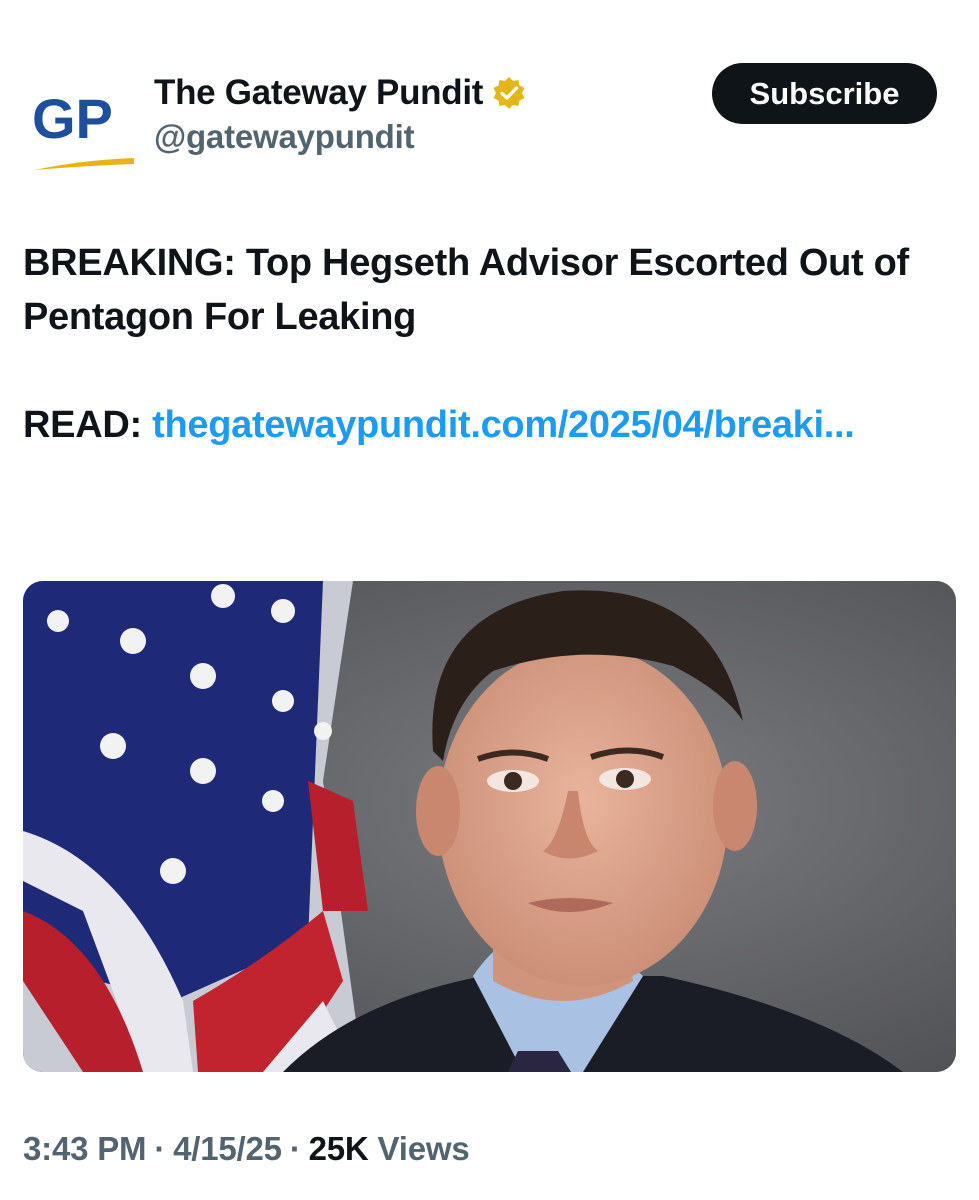 The height and width of the screenshot is (1200, 979). I want to click on avatar: GP, so click(79, 124).